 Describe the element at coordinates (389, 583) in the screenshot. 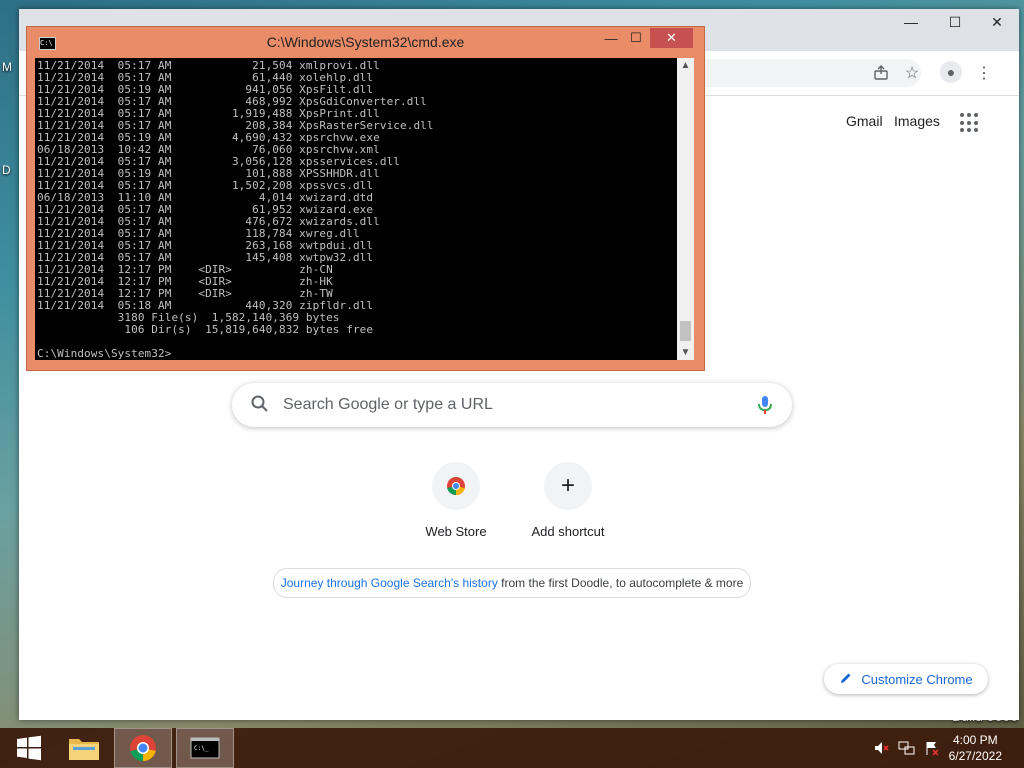

I see `doodle-promo-link: Journey through Google Search's history` at that location.